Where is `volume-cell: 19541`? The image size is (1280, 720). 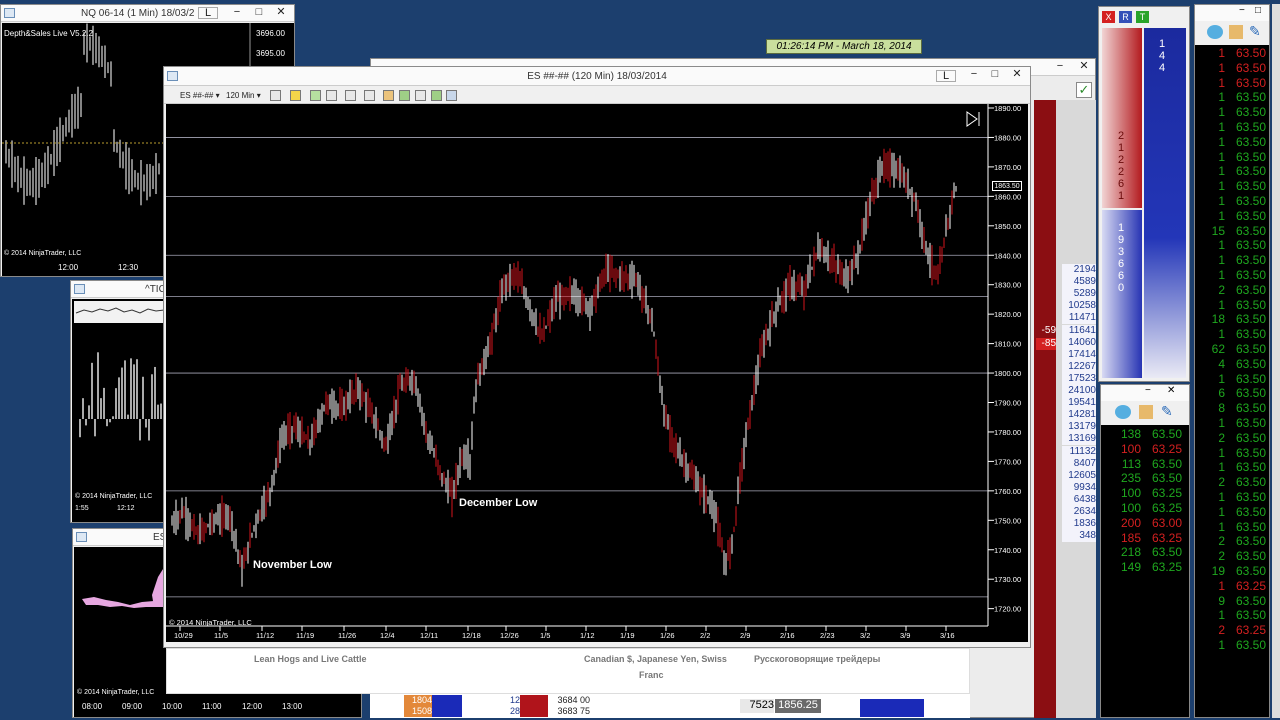
volume-cell: 19541 is located at coordinates (1079, 403).